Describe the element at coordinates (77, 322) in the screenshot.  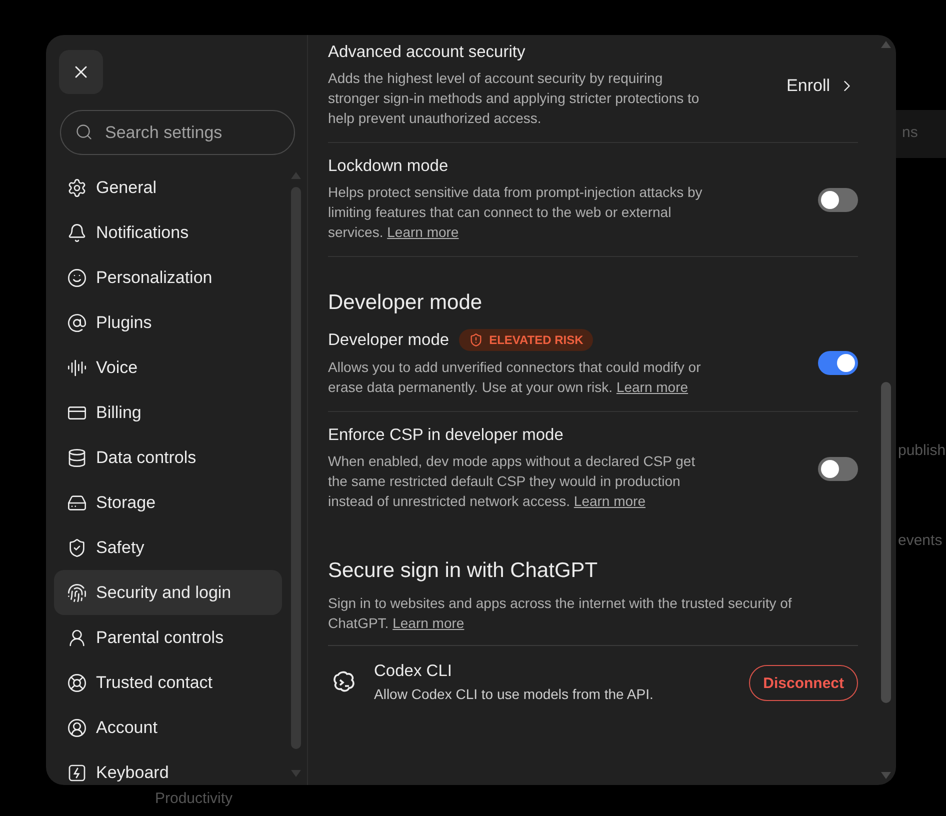
I see `at-sign-icon` at that location.